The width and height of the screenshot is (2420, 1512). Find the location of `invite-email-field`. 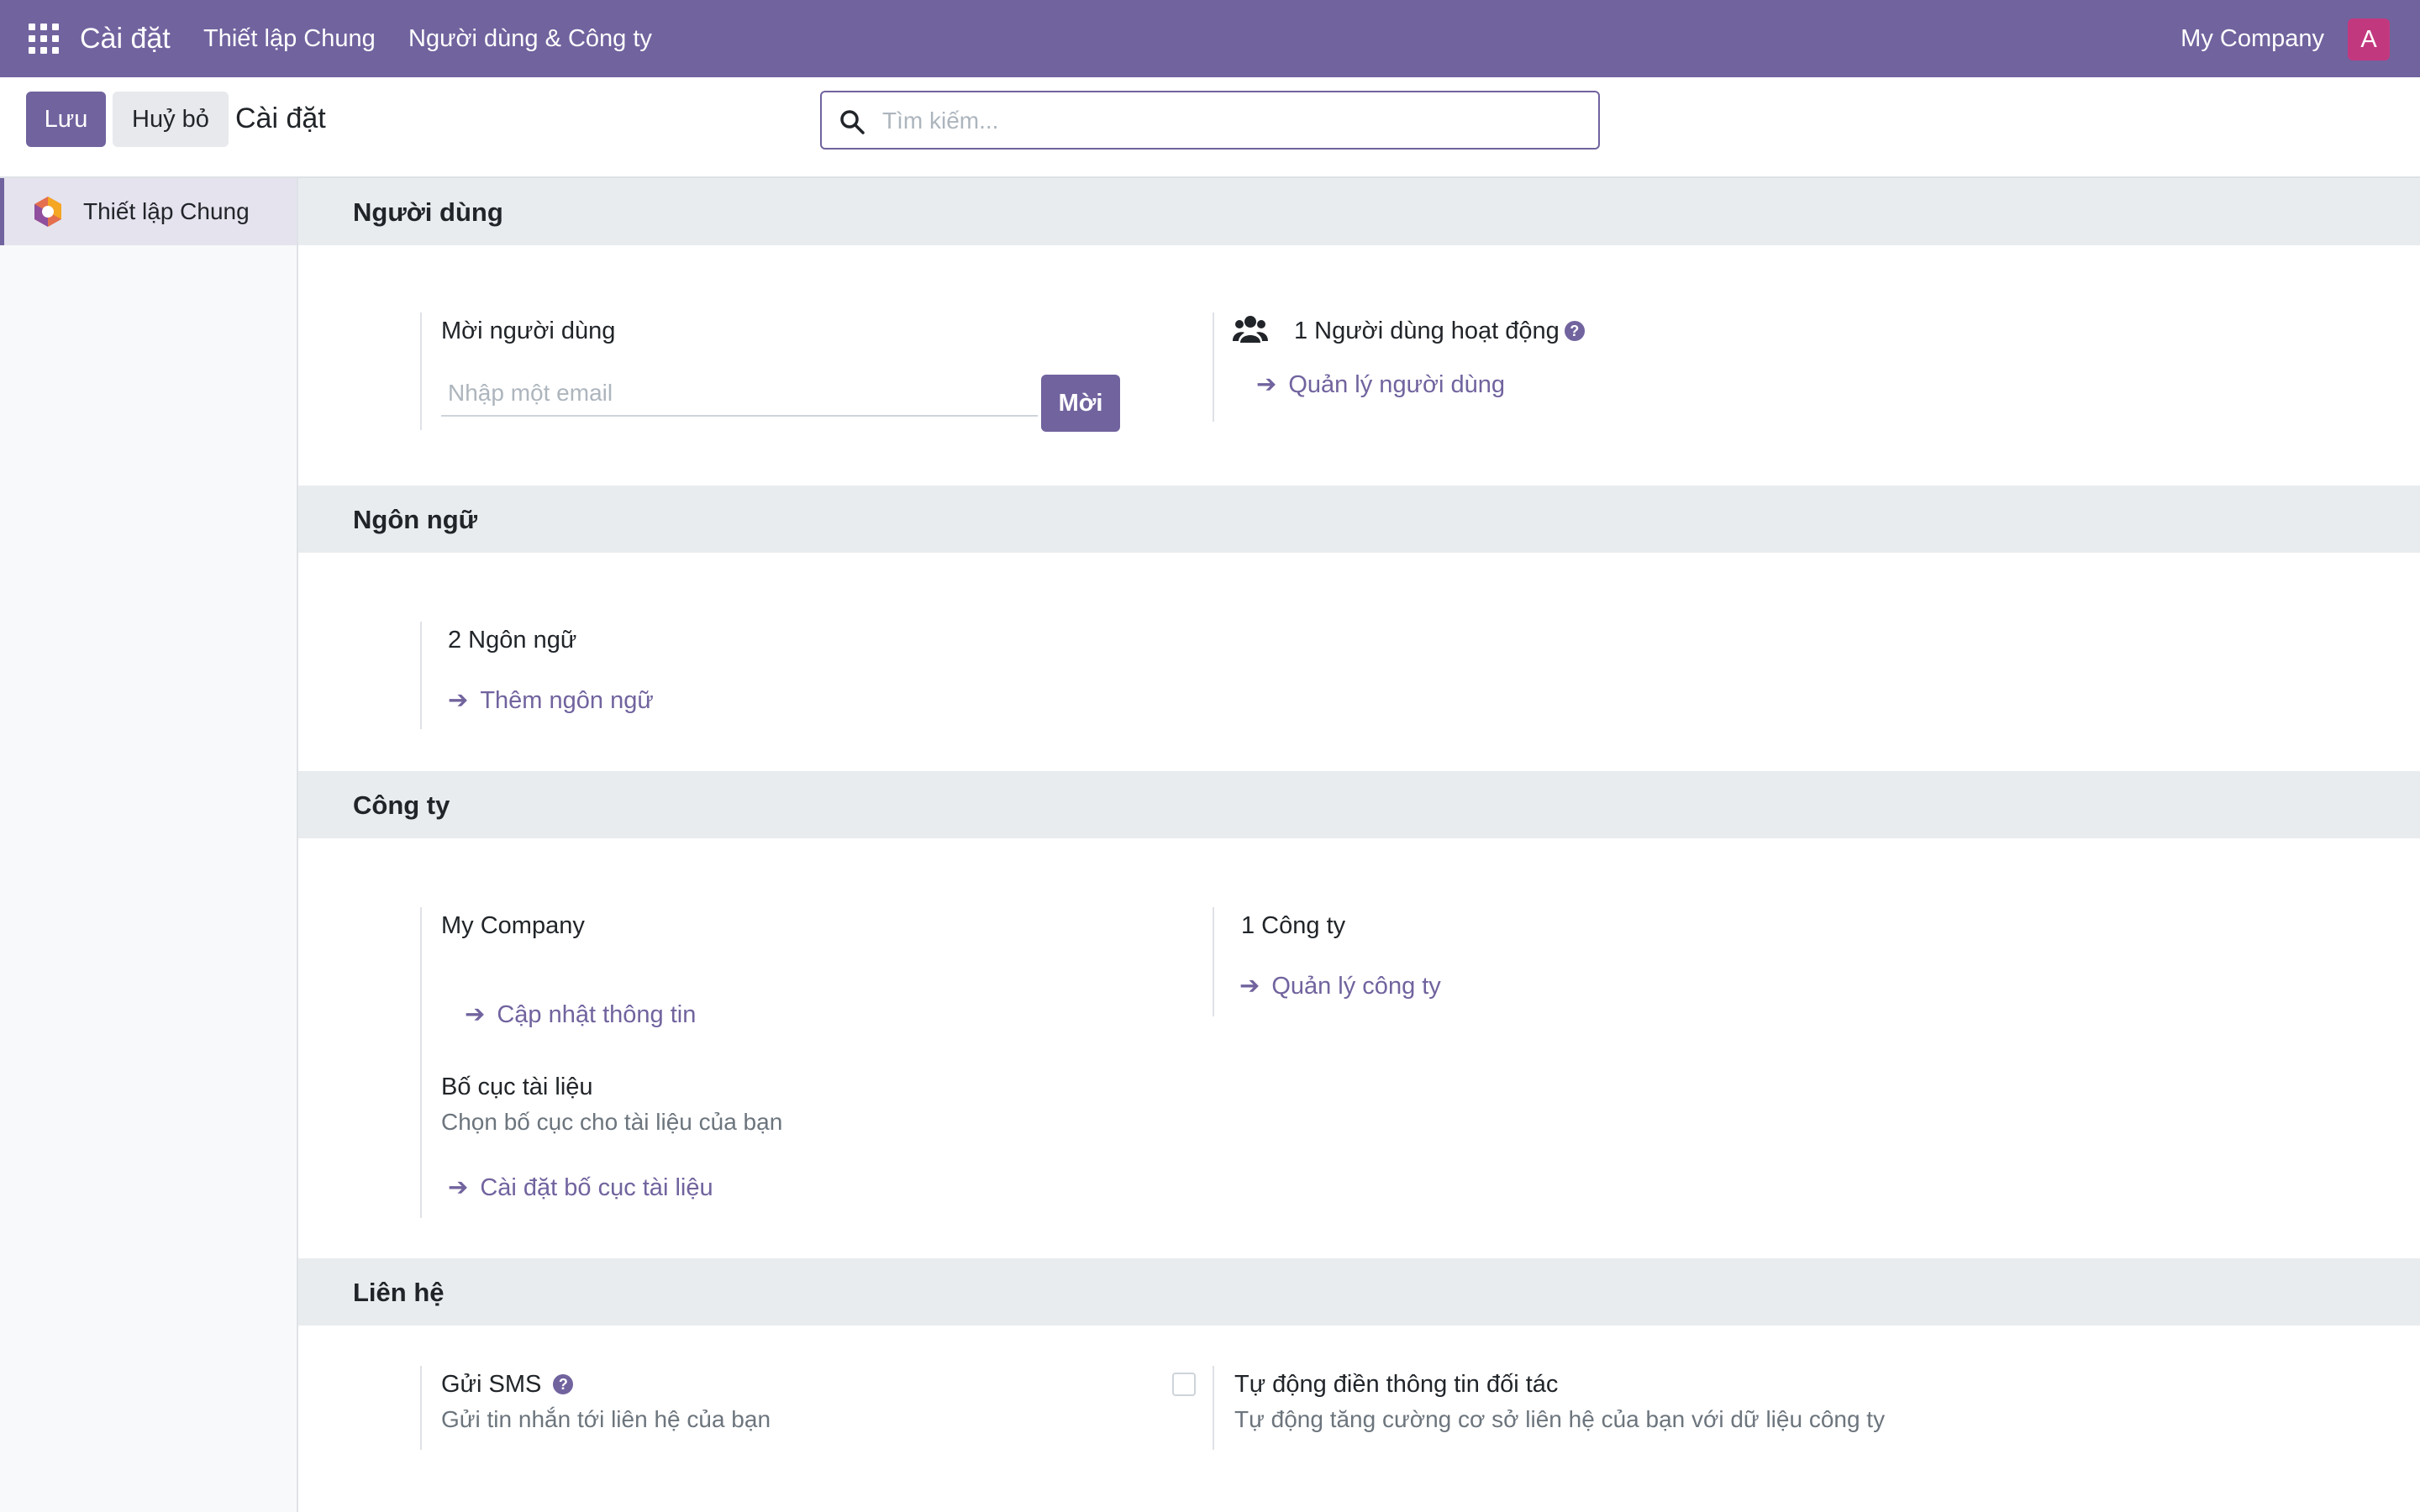

invite-email-field is located at coordinates (739, 394).